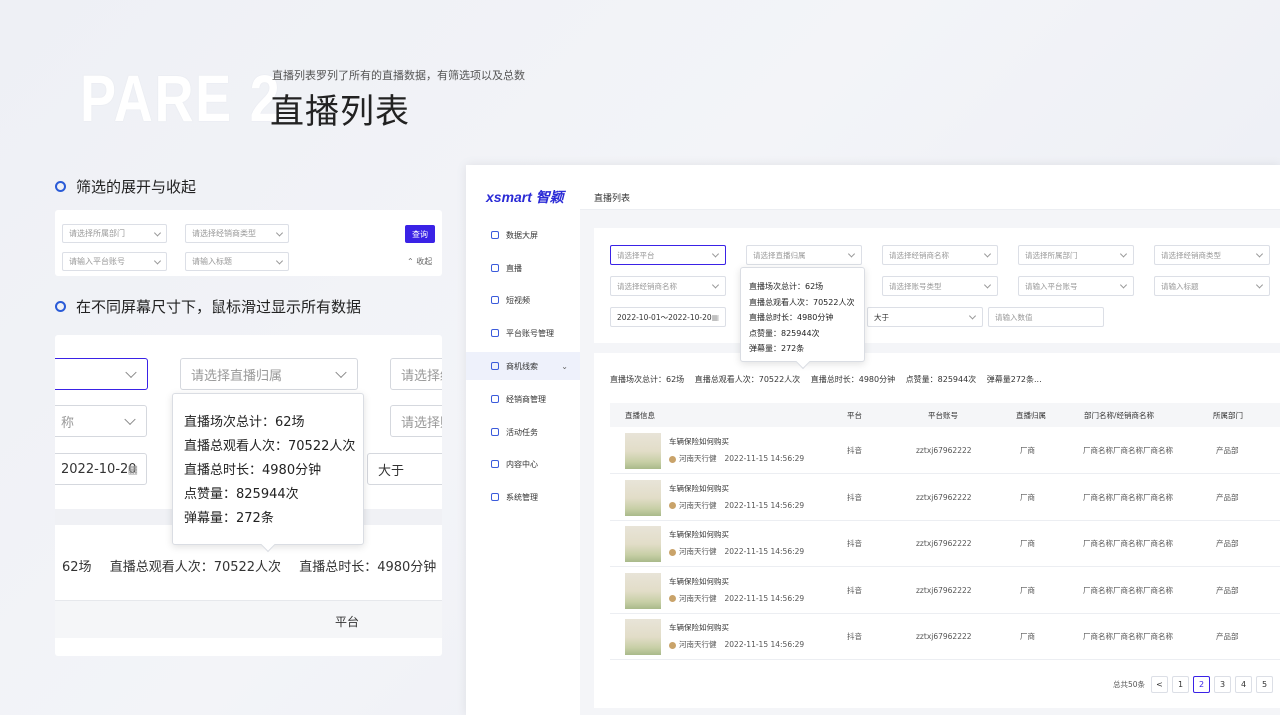  I want to click on compare-select-zoom: 大于, so click(404, 469).